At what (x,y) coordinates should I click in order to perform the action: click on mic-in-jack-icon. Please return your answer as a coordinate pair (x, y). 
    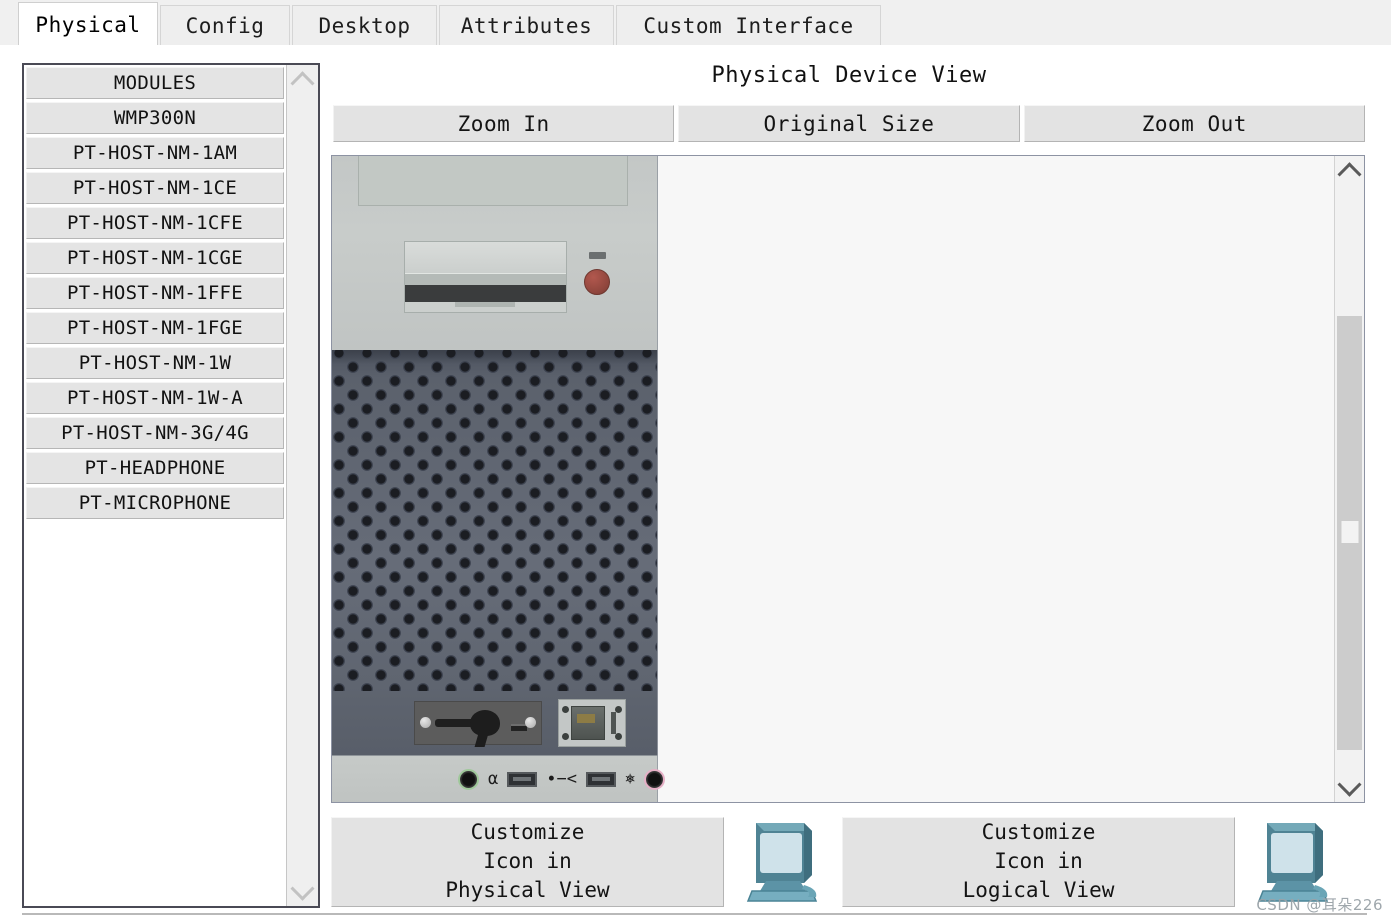
    Looking at the image, I should click on (655, 779).